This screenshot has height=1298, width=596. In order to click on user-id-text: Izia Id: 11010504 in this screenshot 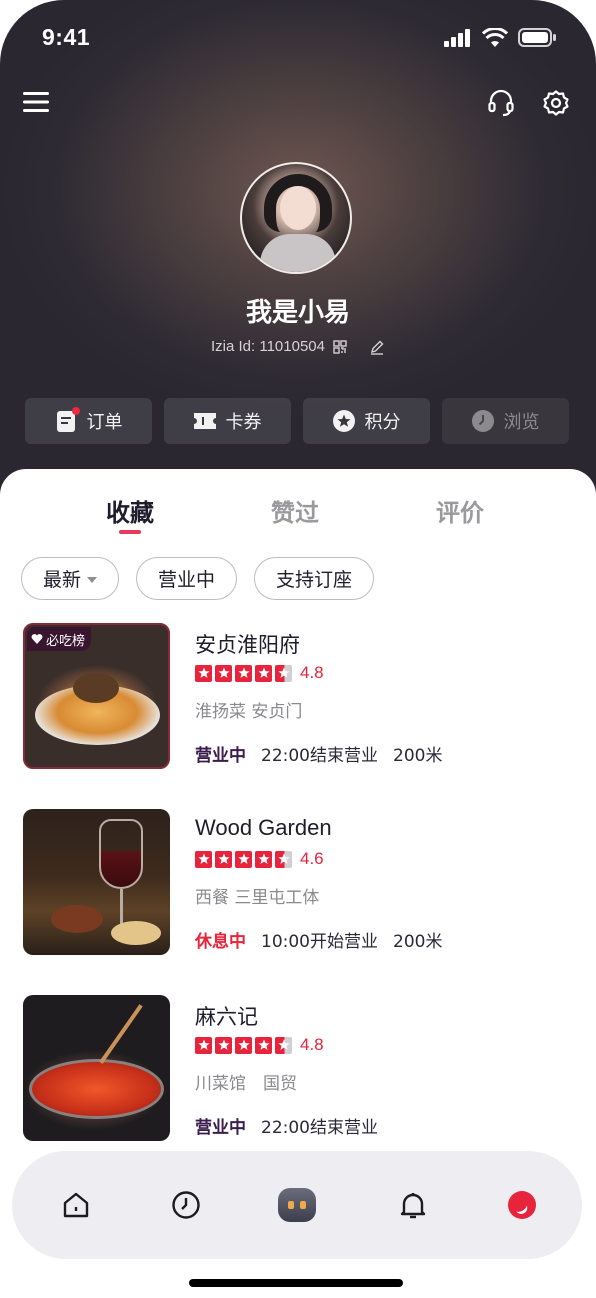, I will do `click(268, 346)`.